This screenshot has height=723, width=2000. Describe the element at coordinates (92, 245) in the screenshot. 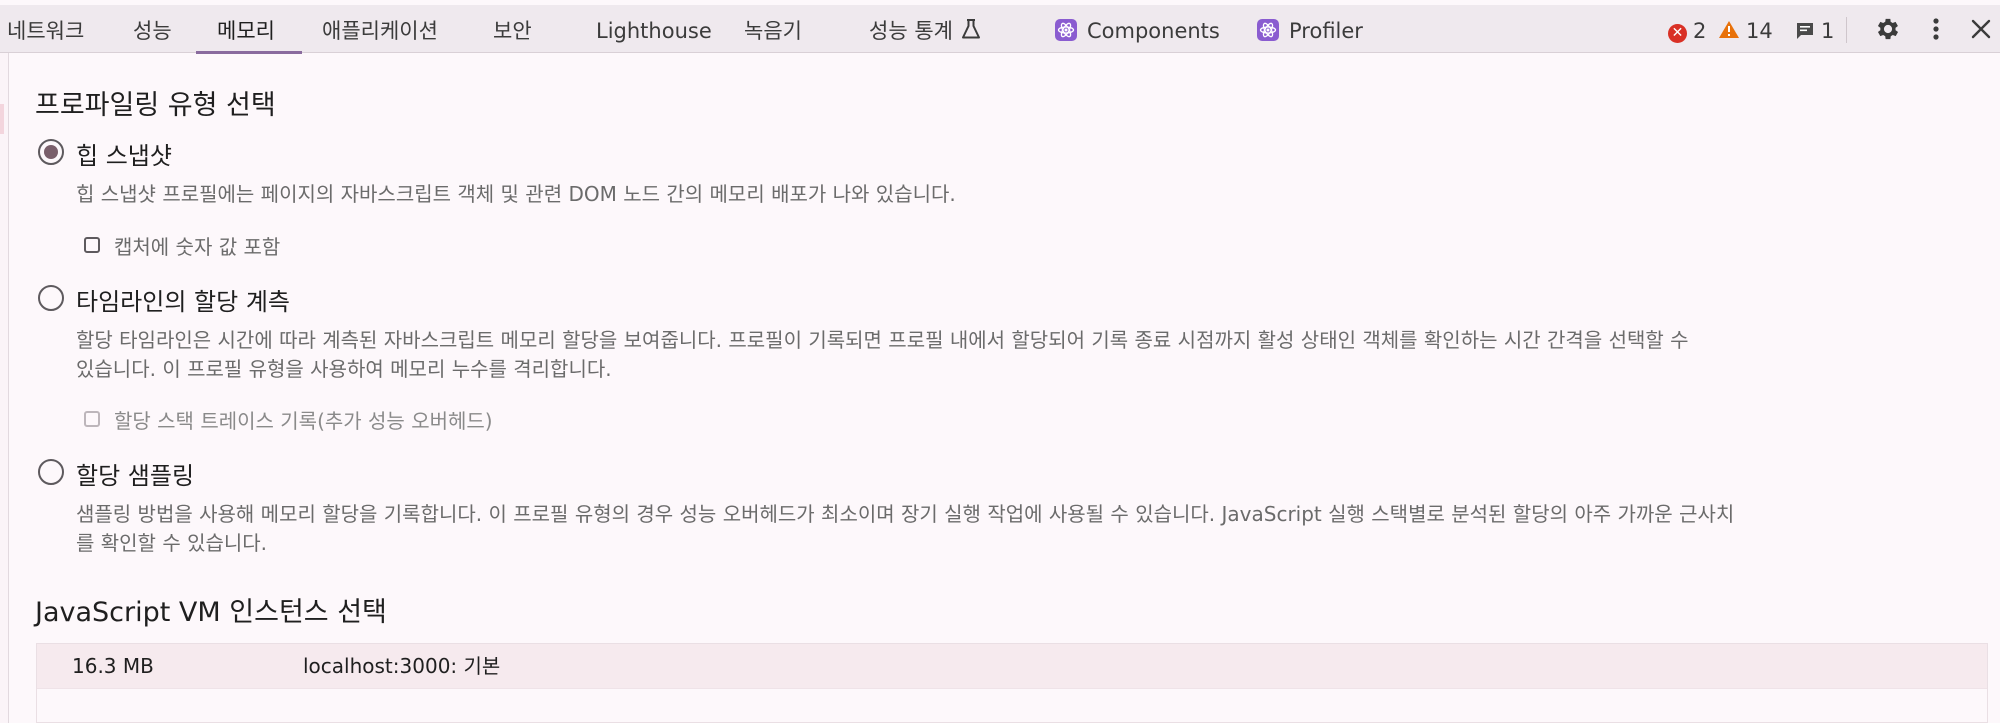

I see `include-numeric-values-checkbox` at that location.